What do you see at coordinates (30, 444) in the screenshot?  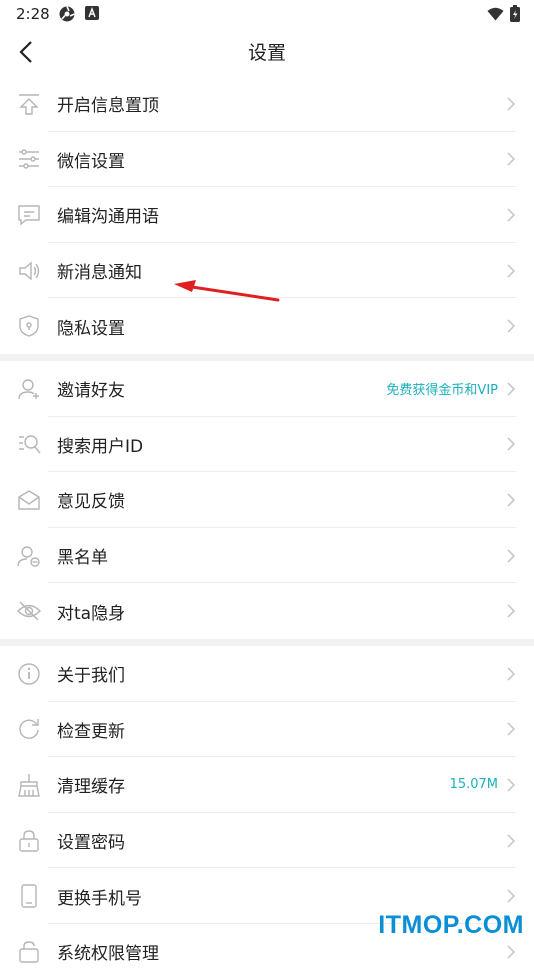 I see `search-list-icon` at bounding box center [30, 444].